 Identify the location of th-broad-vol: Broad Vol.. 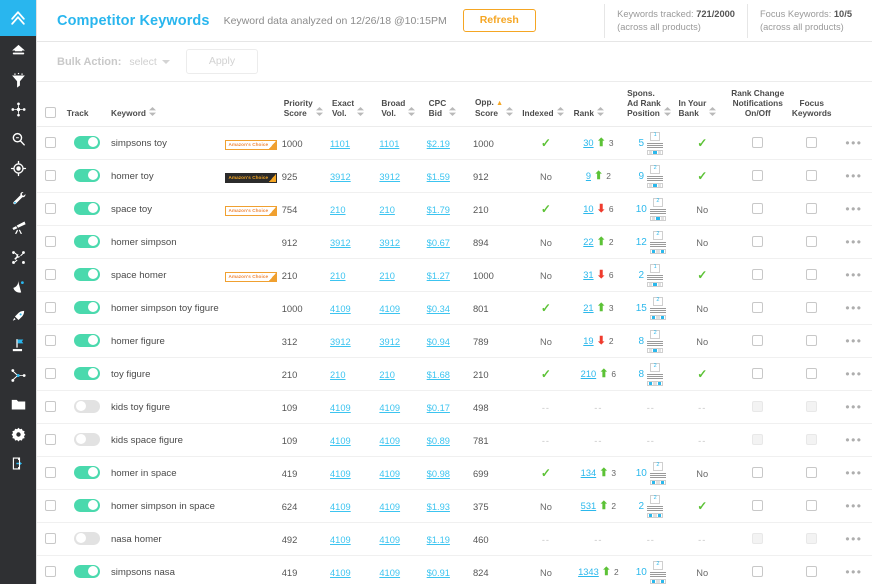
(403, 105).